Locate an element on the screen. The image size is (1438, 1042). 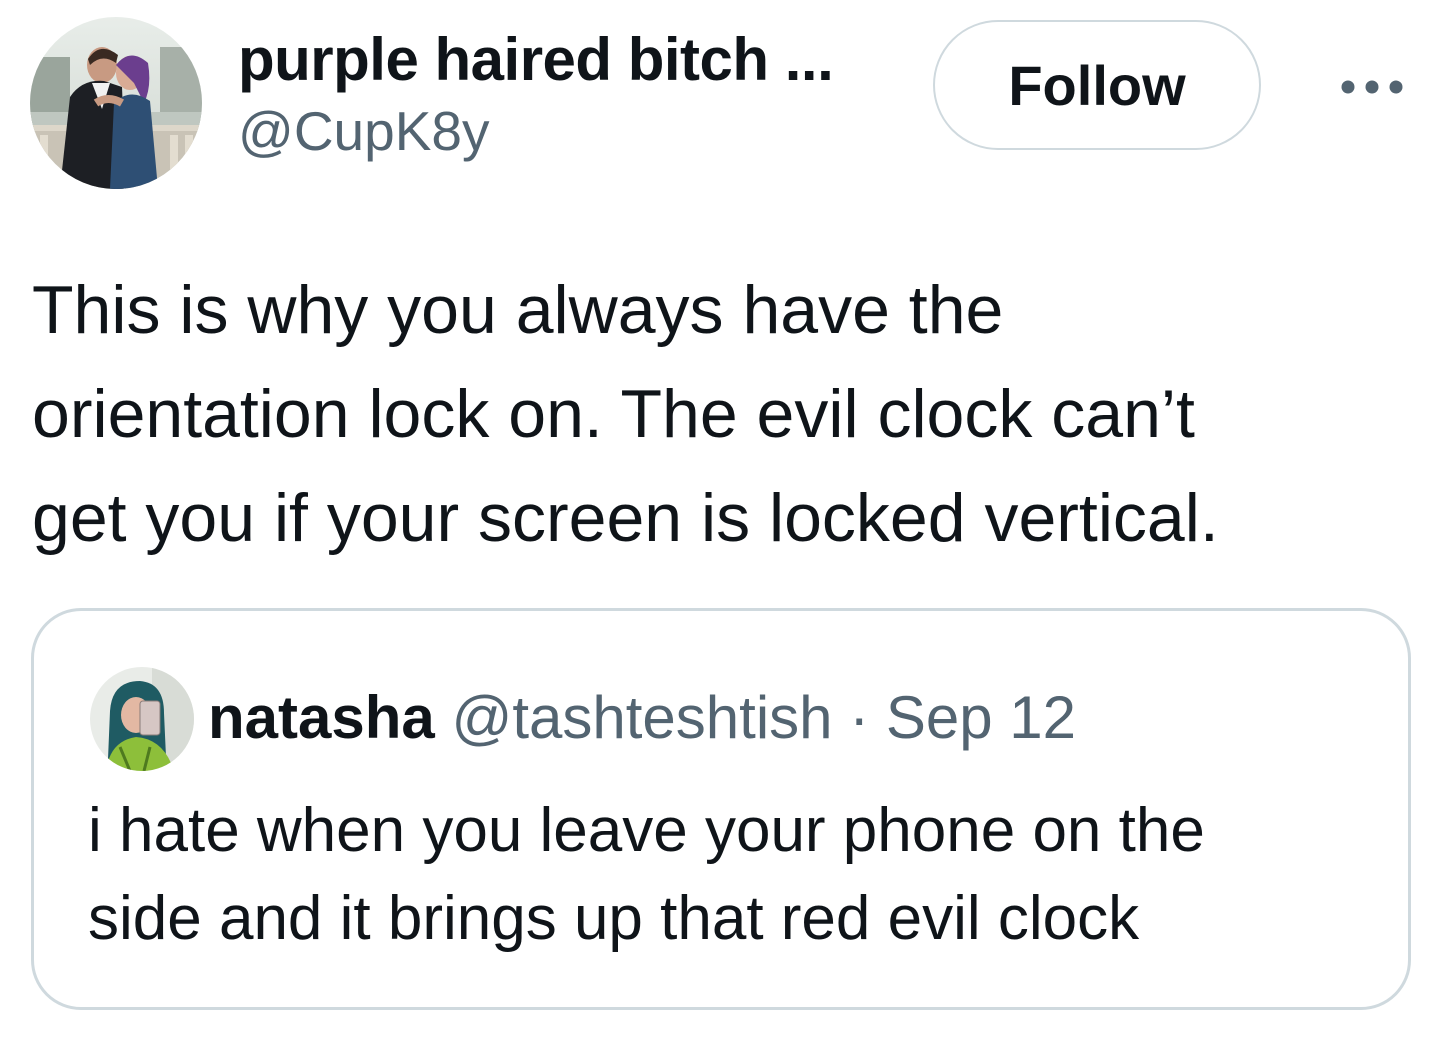
author-avatar is located at coordinates (116, 103).